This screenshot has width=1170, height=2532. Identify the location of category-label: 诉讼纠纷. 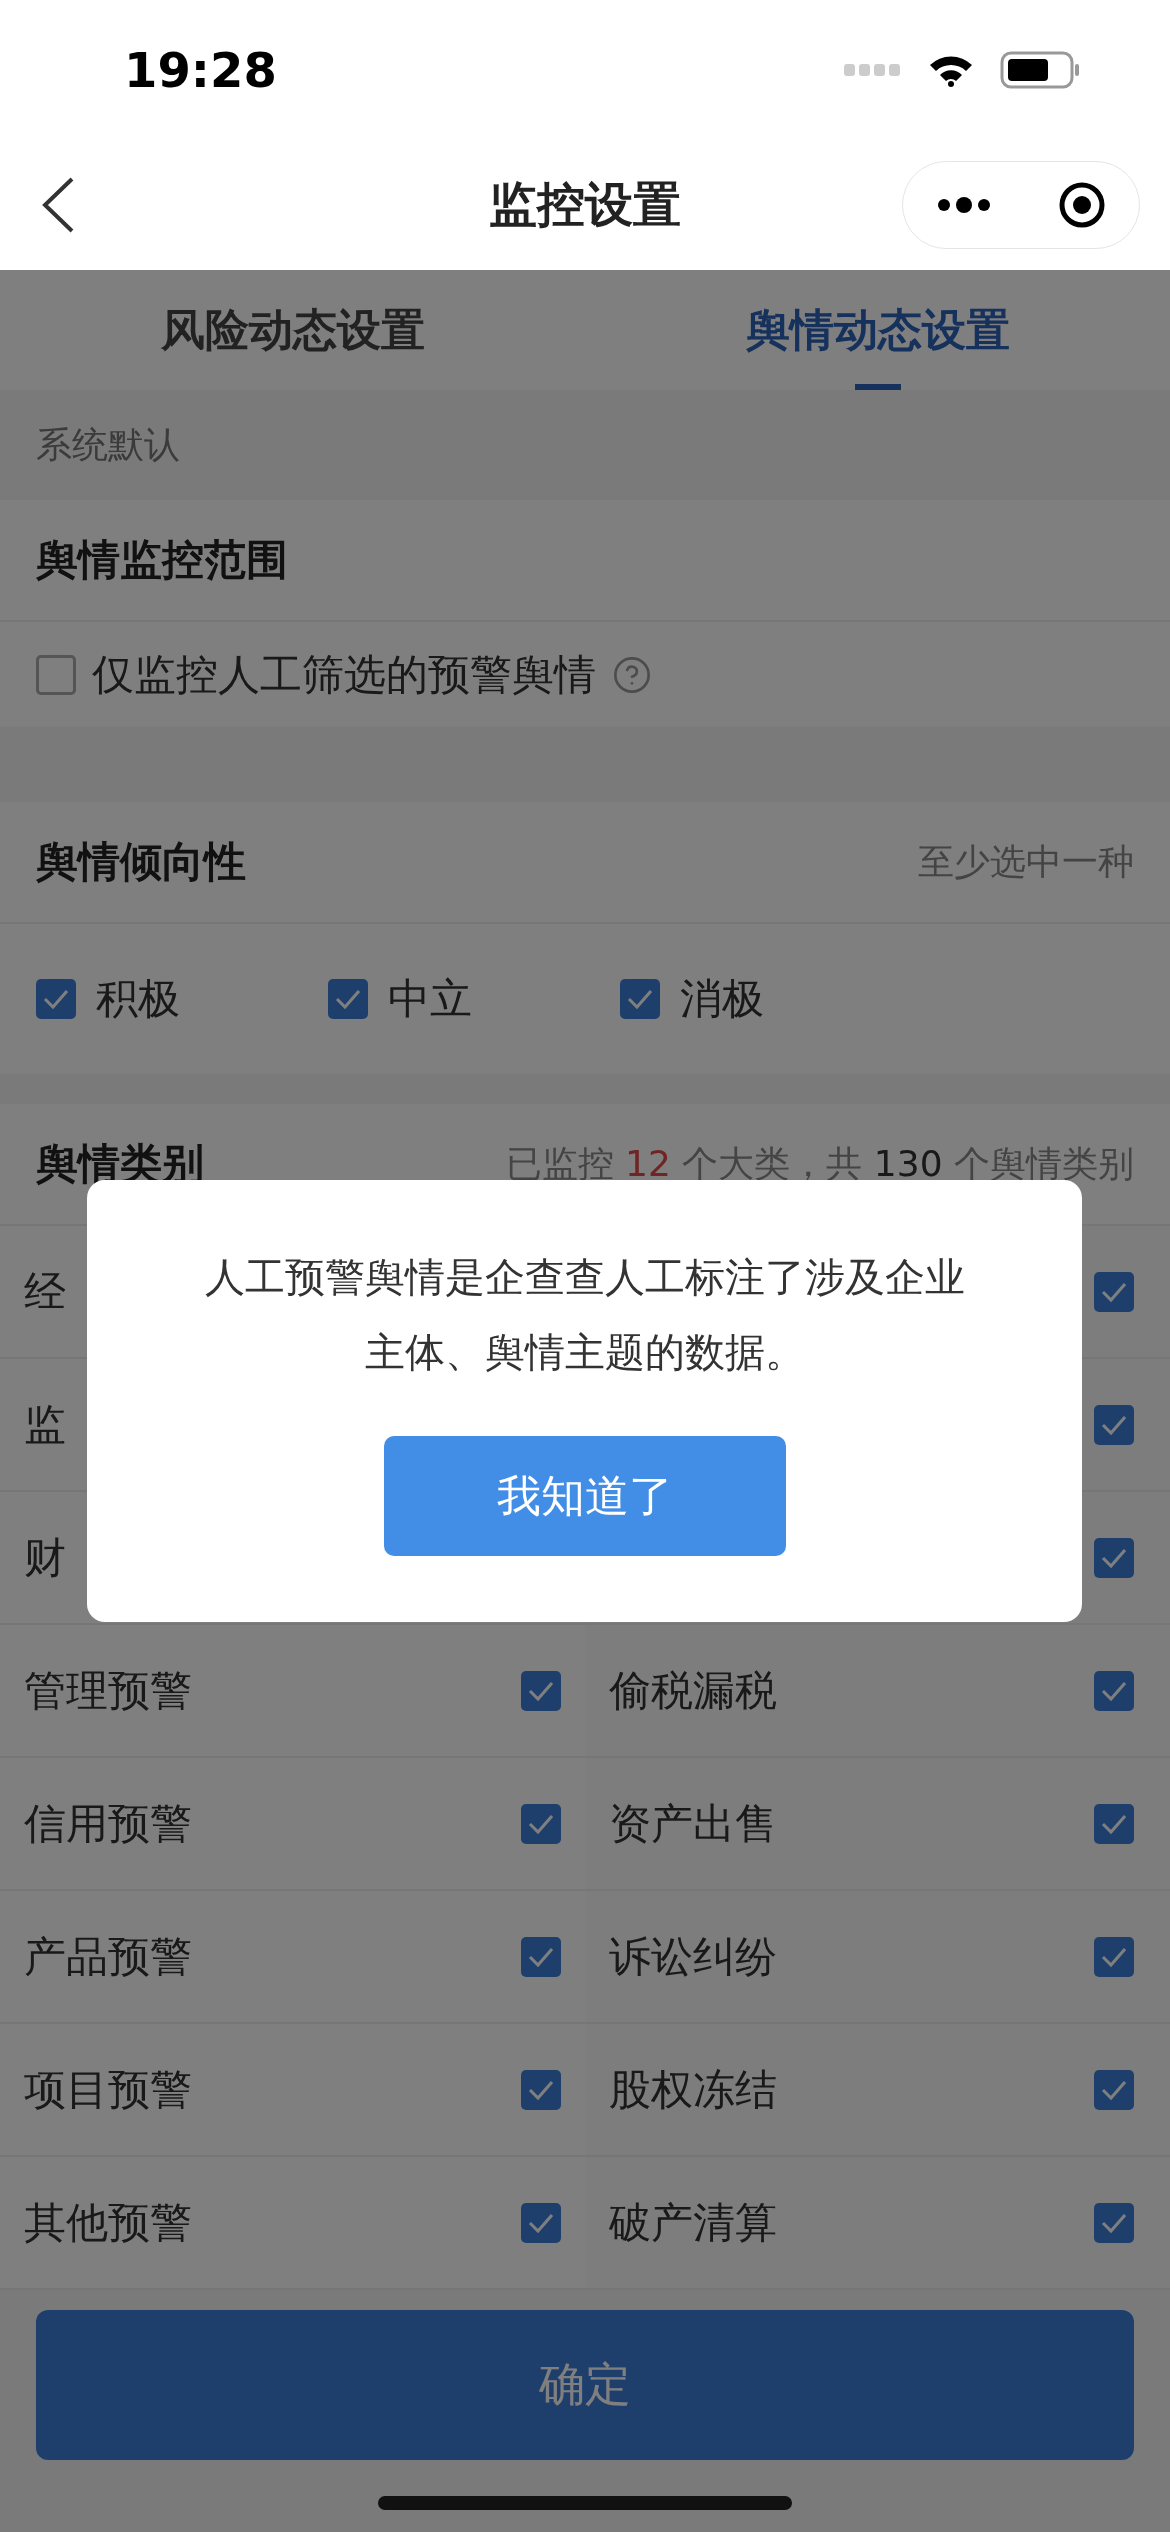
(693, 1956).